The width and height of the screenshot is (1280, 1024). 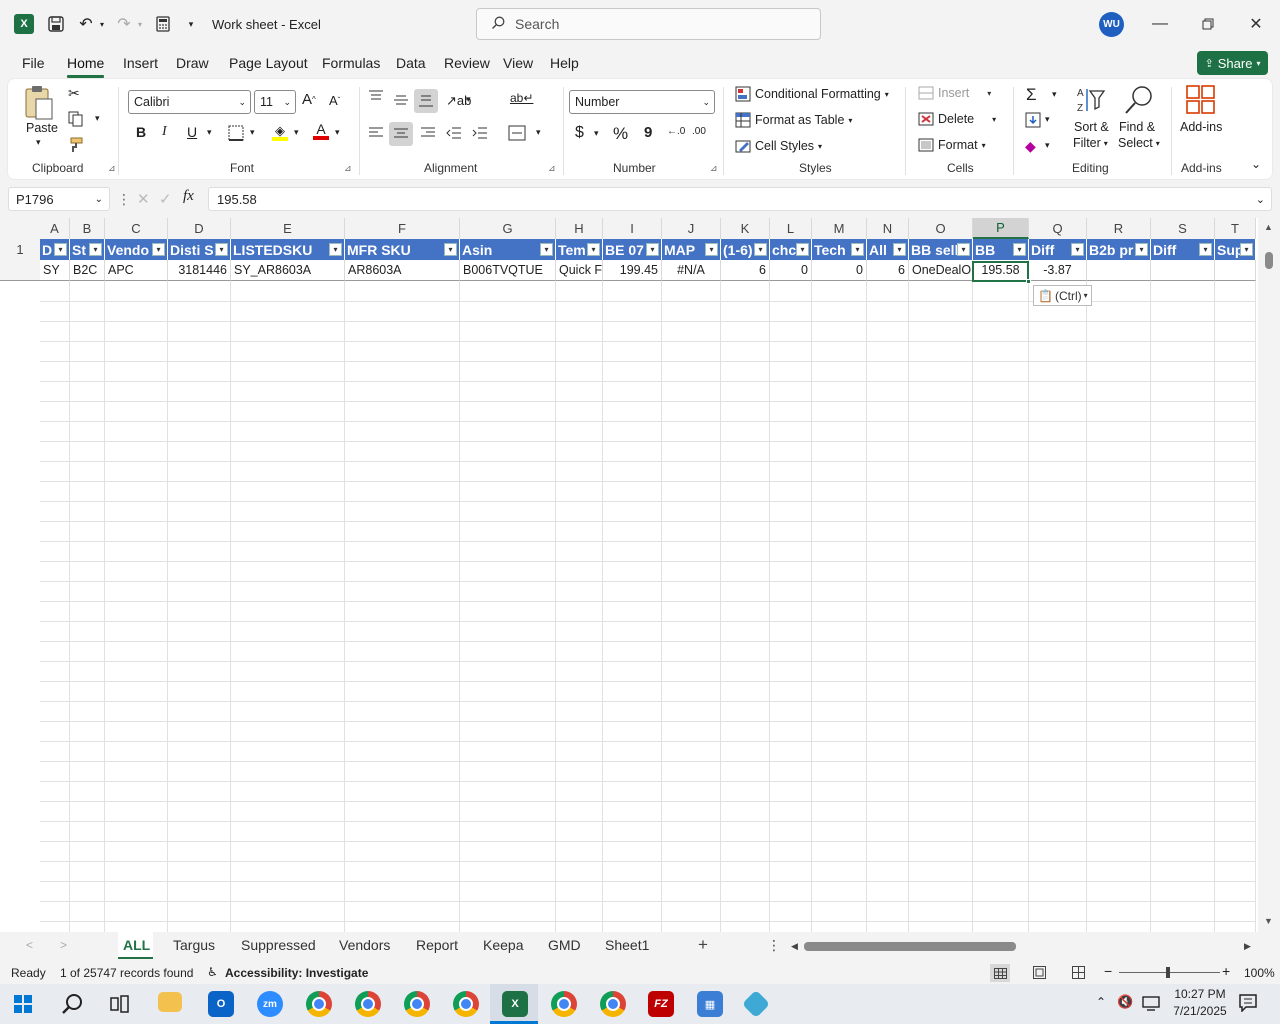 What do you see at coordinates (954, 93) in the screenshot?
I see `insert-cells-button: Insert ▾` at bounding box center [954, 93].